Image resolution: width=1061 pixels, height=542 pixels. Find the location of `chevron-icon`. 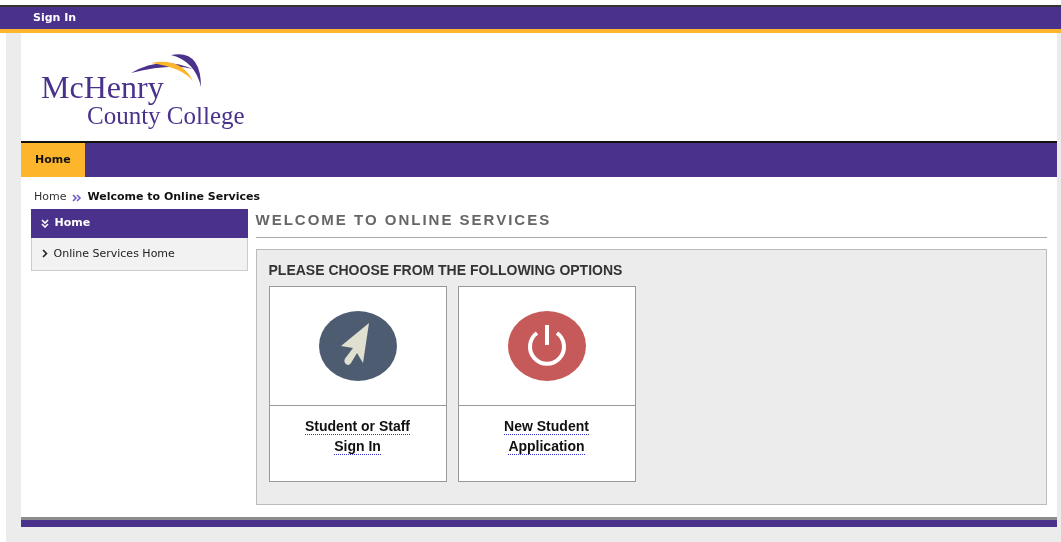

chevron-icon is located at coordinates (77, 197).